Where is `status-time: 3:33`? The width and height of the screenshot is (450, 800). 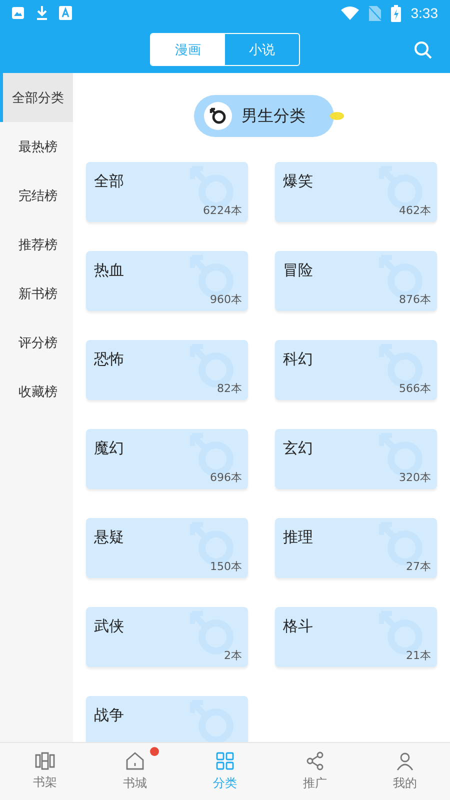
status-time: 3:33 is located at coordinates (424, 13).